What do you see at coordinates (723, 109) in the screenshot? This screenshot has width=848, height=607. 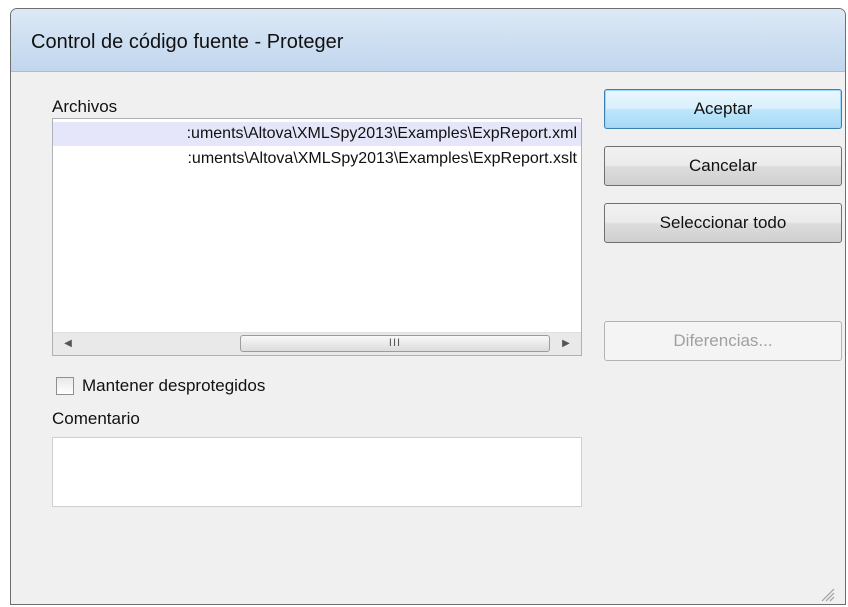 I see `ok-button: Aceptar` at bounding box center [723, 109].